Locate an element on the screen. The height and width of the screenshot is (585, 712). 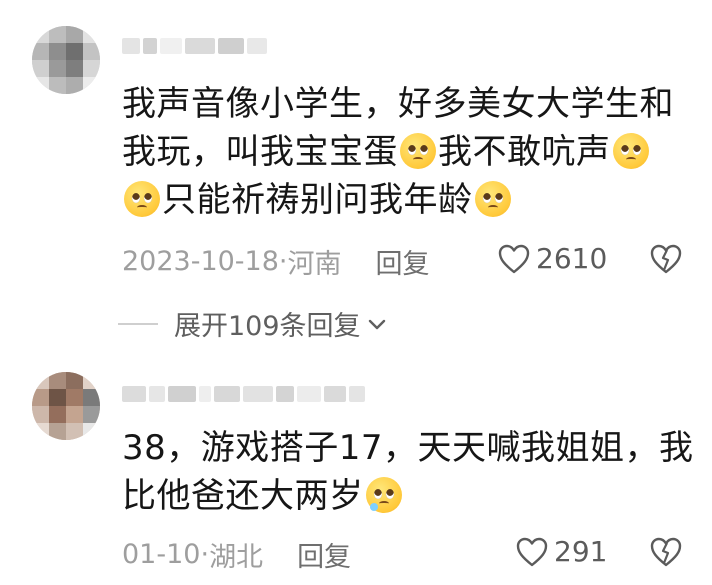
comment-meta: 2023-10-18 · 河南 回复 is located at coordinates (276, 261).